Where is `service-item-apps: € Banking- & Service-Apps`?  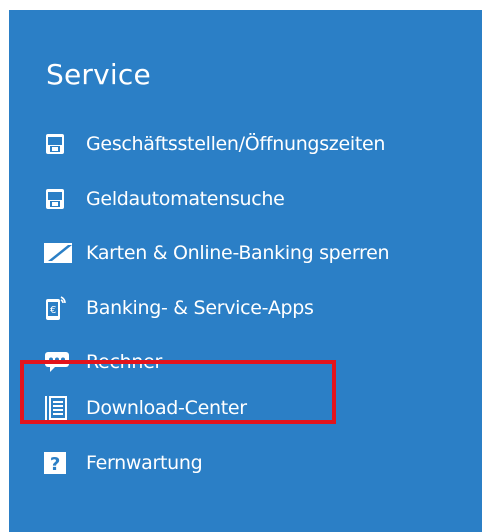 service-item-apps: € Banking- & Service-Apps is located at coordinates (179, 308).